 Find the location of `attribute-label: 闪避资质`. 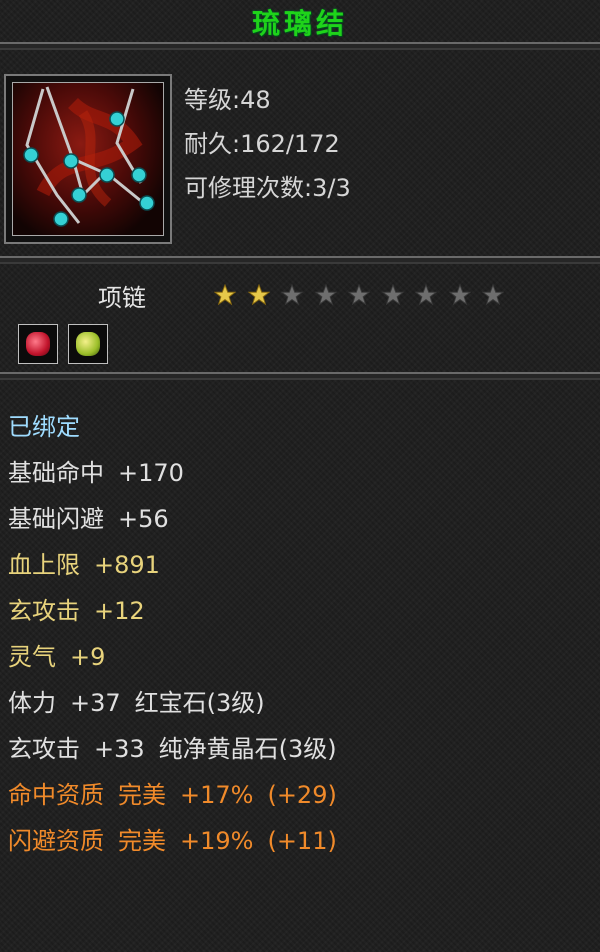

attribute-label: 闪避资质 is located at coordinates (56, 841).